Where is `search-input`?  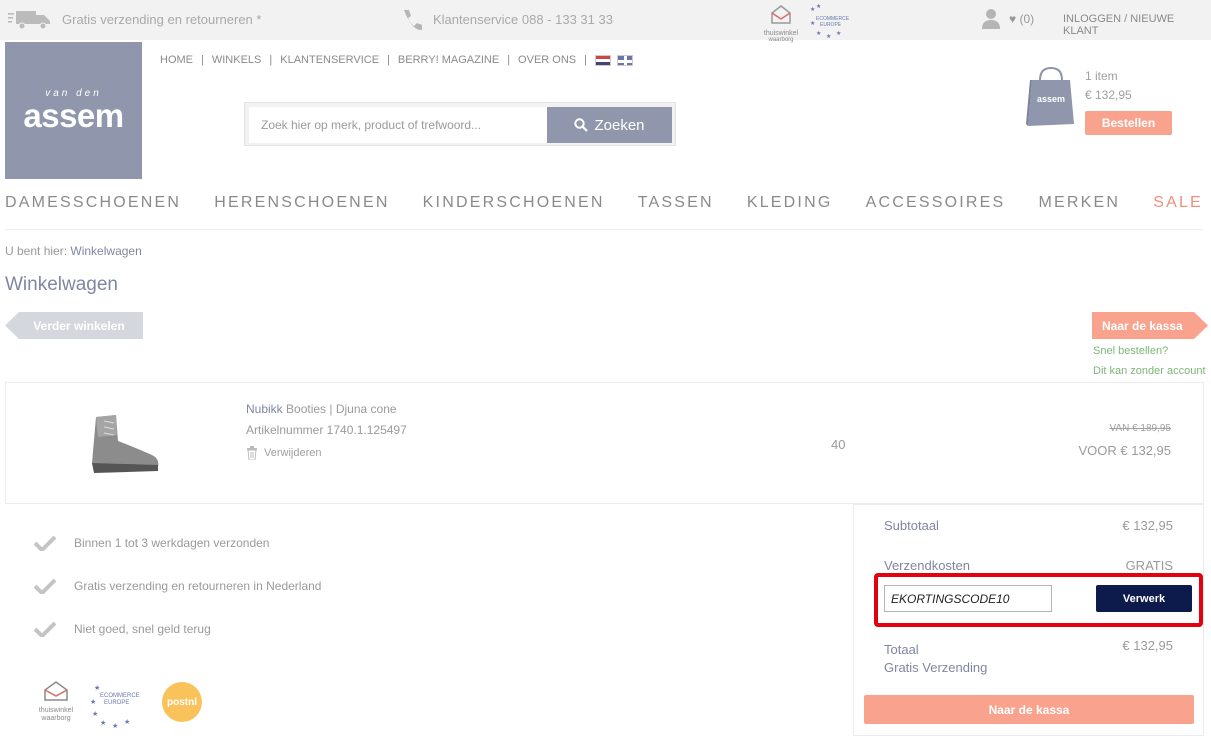
search-input is located at coordinates (398, 125).